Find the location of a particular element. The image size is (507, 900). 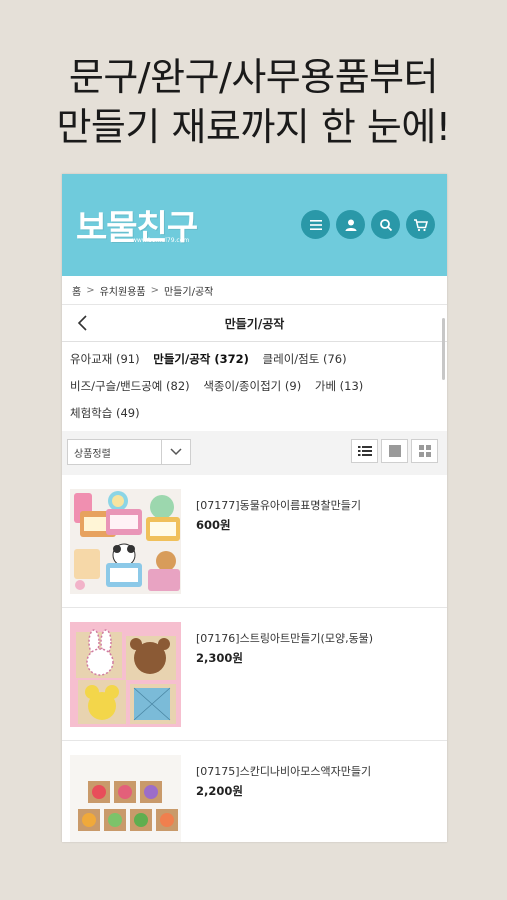

category-item: 클레이/점토 (76) is located at coordinates (305, 359).